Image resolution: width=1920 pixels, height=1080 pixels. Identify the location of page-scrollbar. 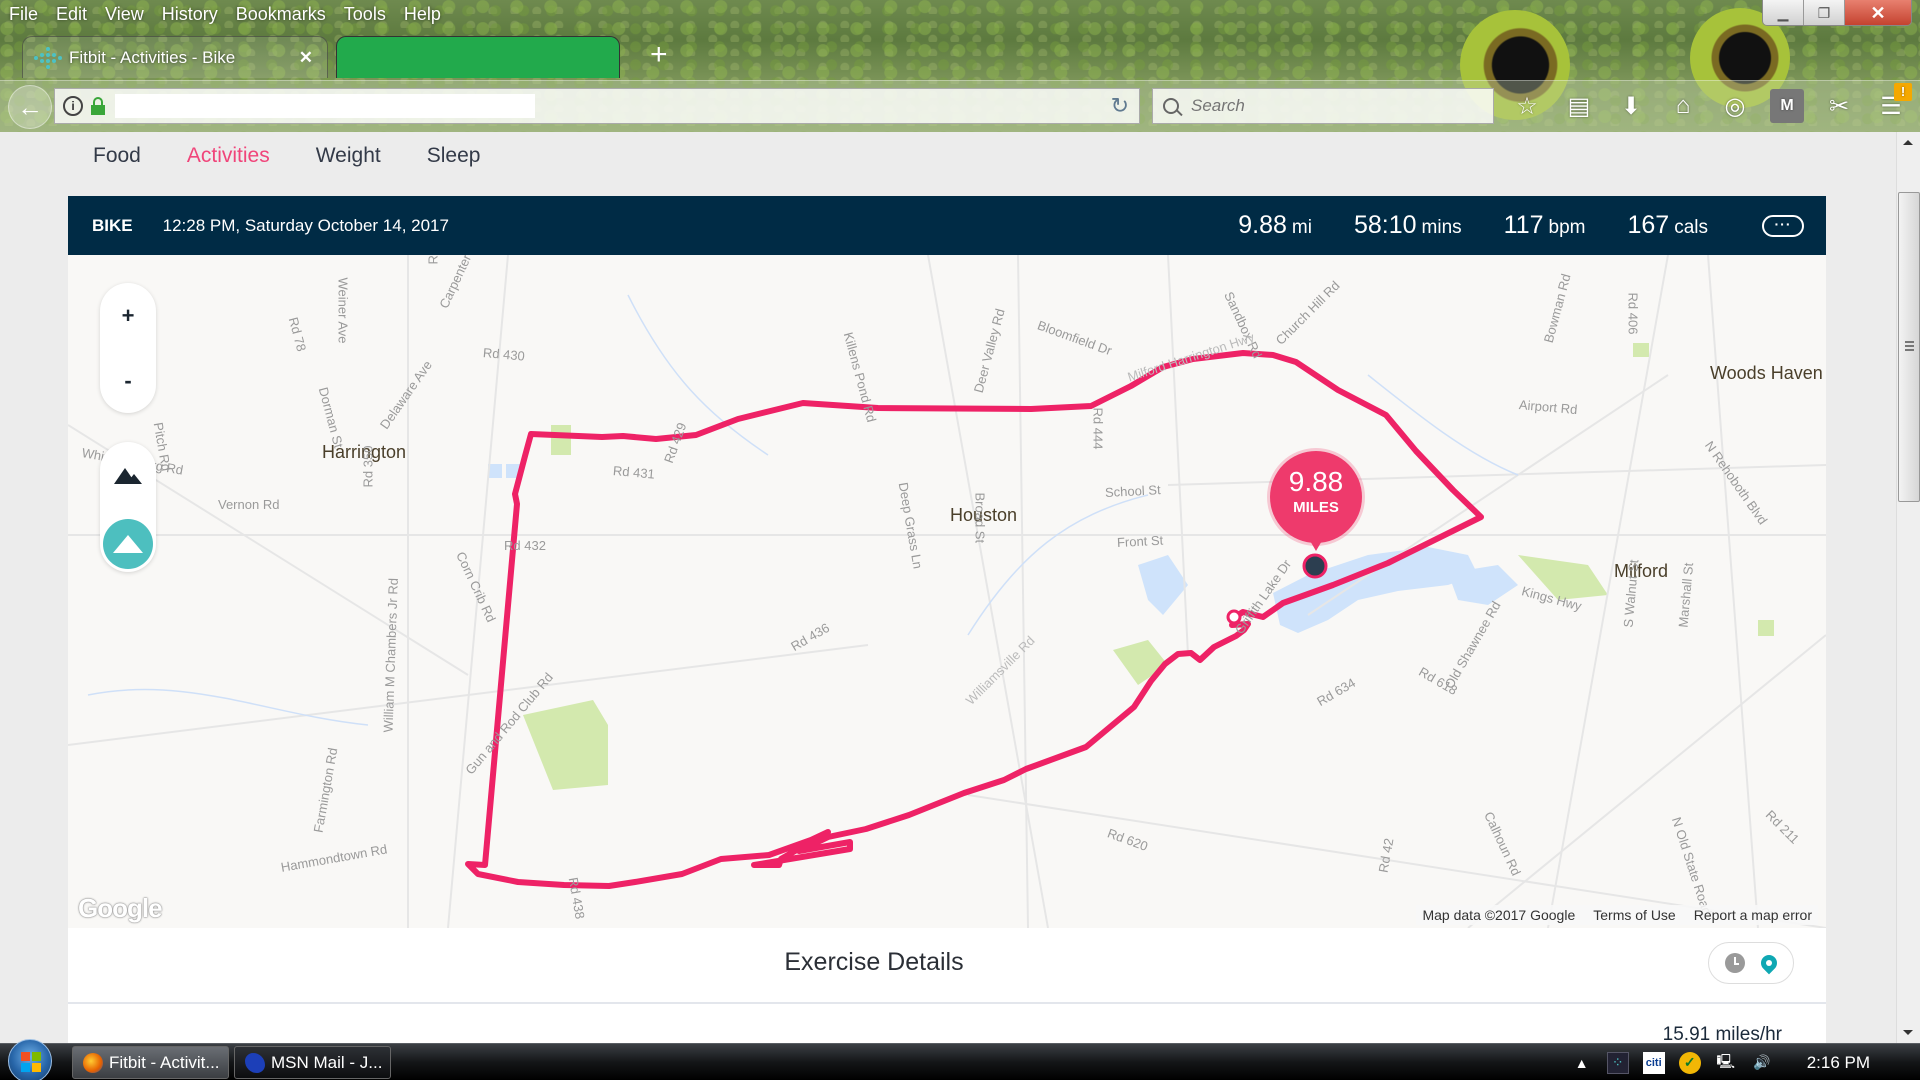
(1908, 587).